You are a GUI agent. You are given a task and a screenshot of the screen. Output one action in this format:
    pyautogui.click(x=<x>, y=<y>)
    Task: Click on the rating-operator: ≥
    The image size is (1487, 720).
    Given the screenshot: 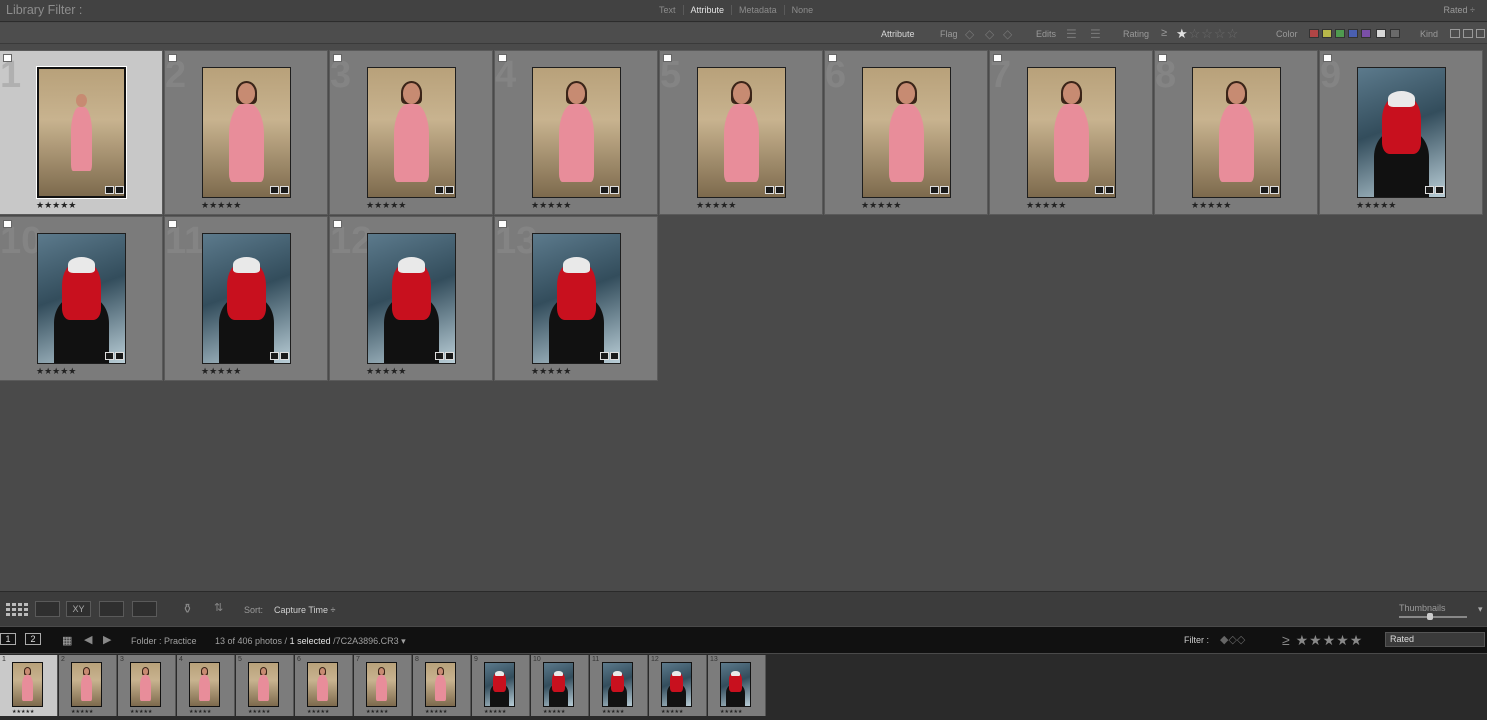 What is the action you would take?
    pyautogui.click(x=1164, y=33)
    